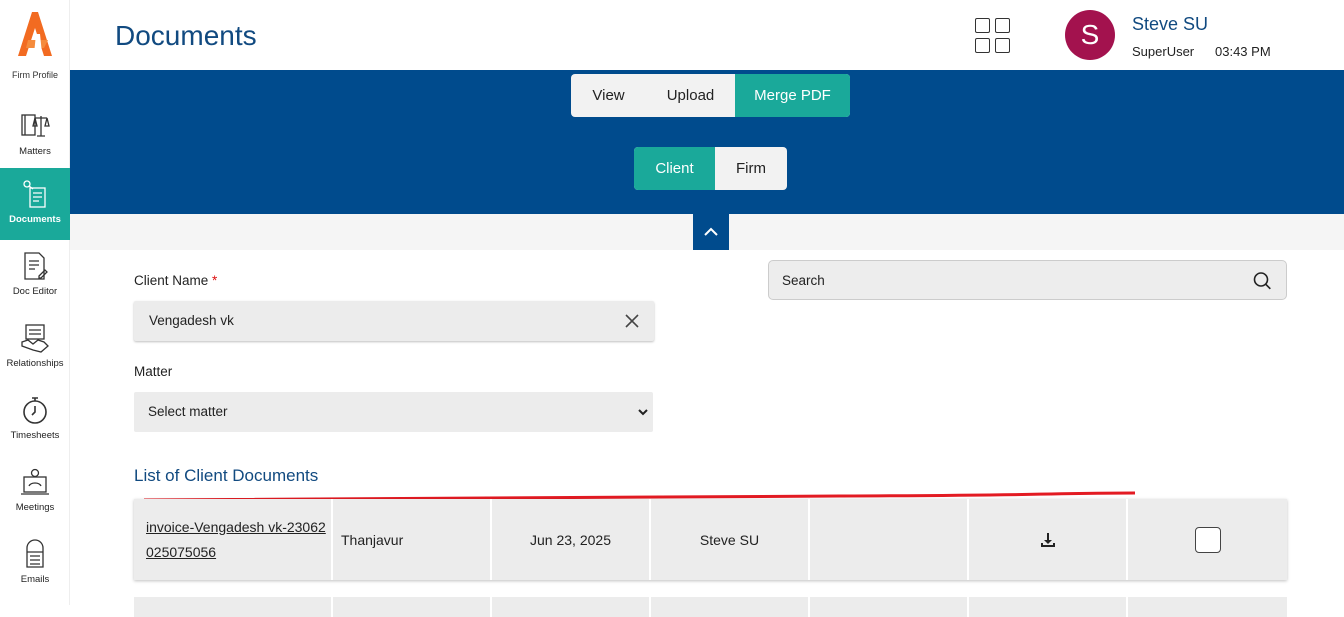  What do you see at coordinates (35, 75) in the screenshot?
I see `sidebar-item-firm-profile: Firm Profile` at bounding box center [35, 75].